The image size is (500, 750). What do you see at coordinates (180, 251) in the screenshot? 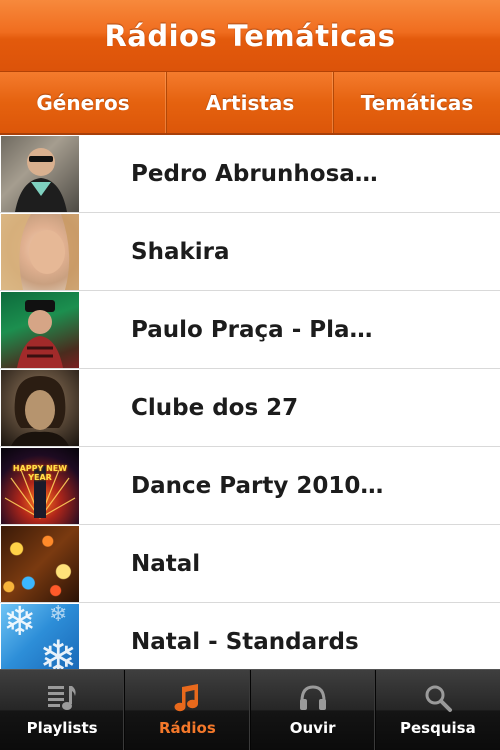
I see `list-item-label: Shakira` at bounding box center [180, 251].